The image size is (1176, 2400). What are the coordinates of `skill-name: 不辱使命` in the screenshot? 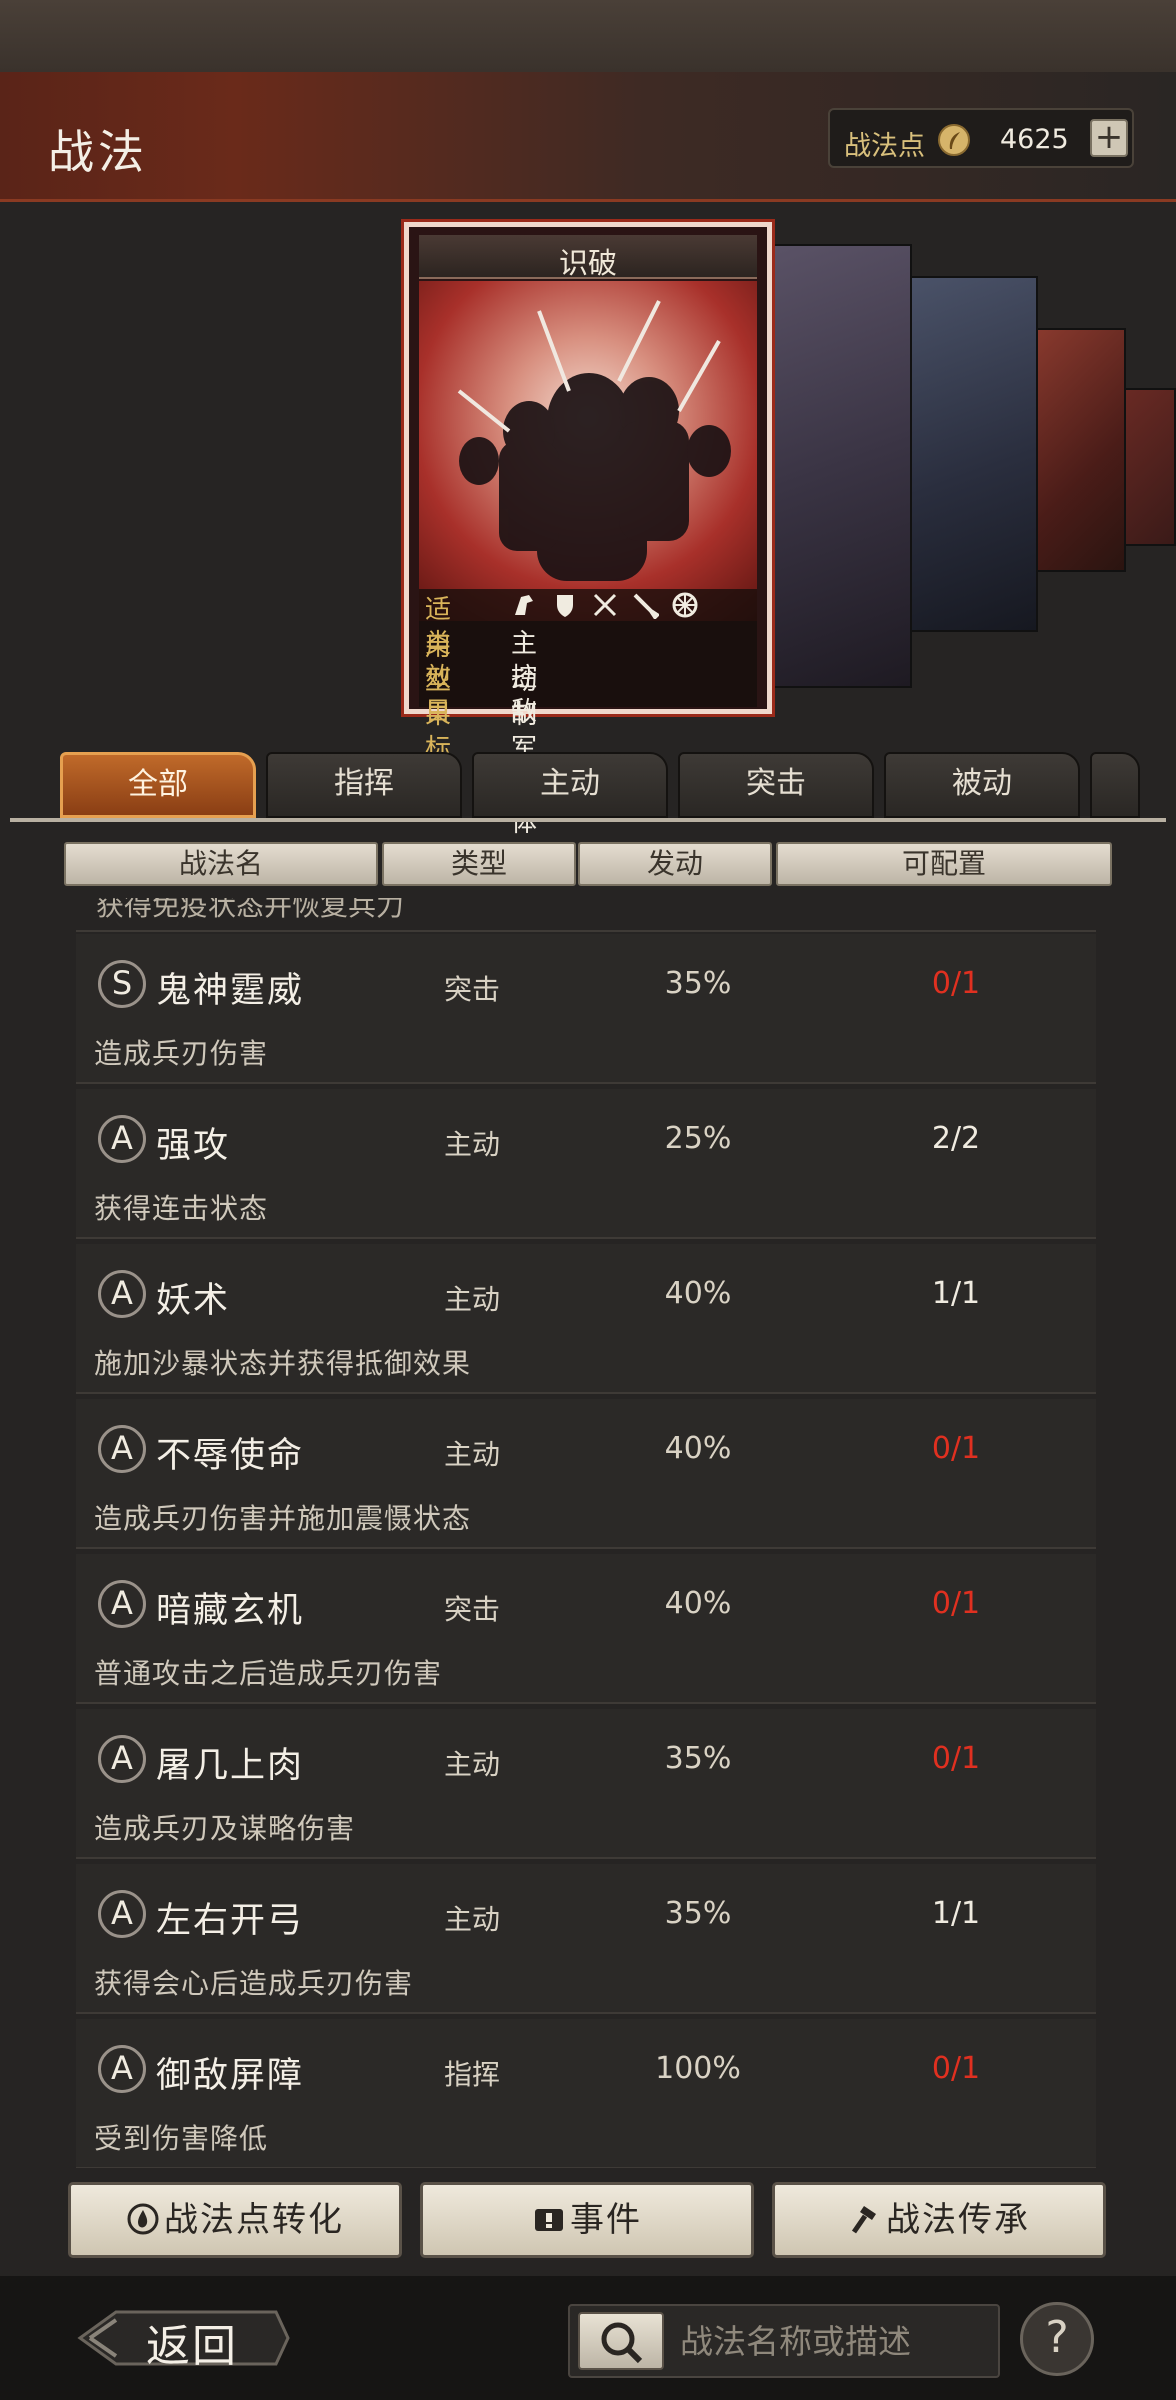 It's located at (230, 1456).